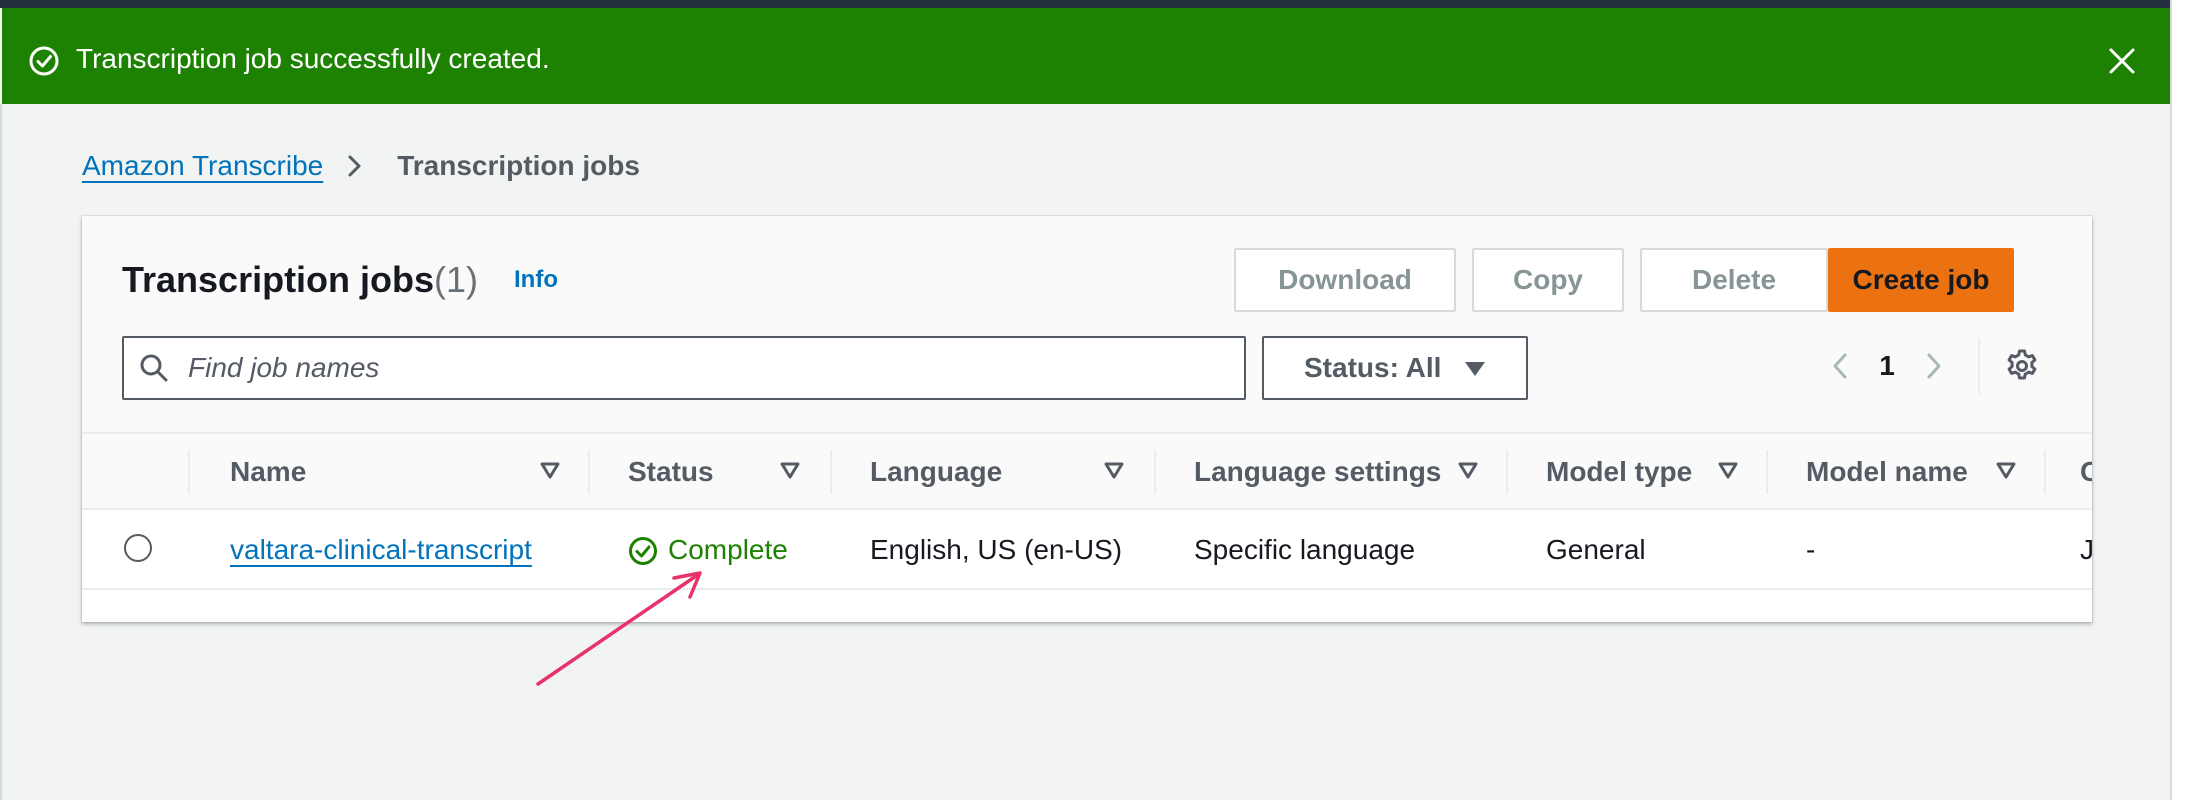 Image resolution: width=2196 pixels, height=800 pixels. I want to click on pagination-divider, so click(1979, 366).